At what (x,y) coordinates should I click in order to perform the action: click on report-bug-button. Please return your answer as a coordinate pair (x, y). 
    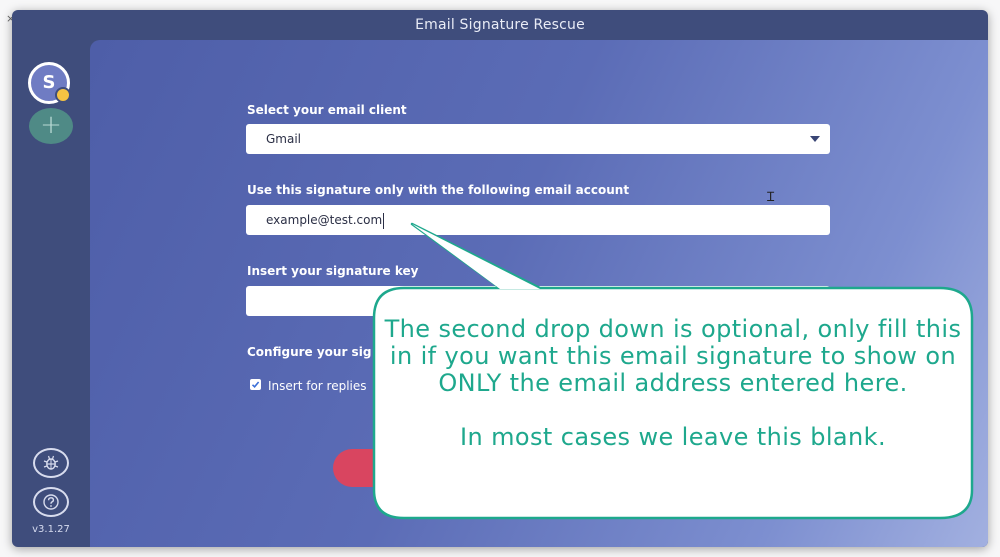
    Looking at the image, I should click on (51, 463).